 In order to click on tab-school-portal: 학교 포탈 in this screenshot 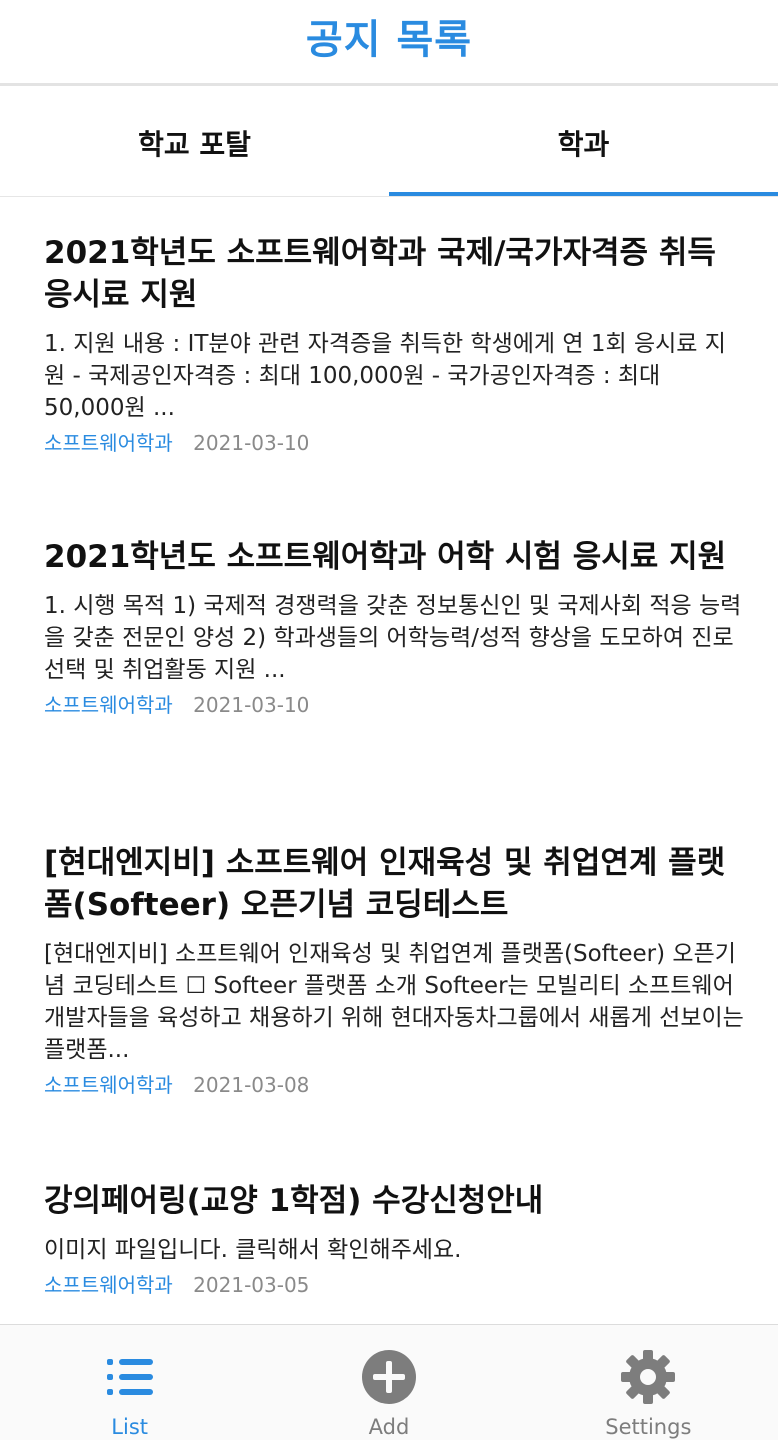, I will do `click(194, 142)`.